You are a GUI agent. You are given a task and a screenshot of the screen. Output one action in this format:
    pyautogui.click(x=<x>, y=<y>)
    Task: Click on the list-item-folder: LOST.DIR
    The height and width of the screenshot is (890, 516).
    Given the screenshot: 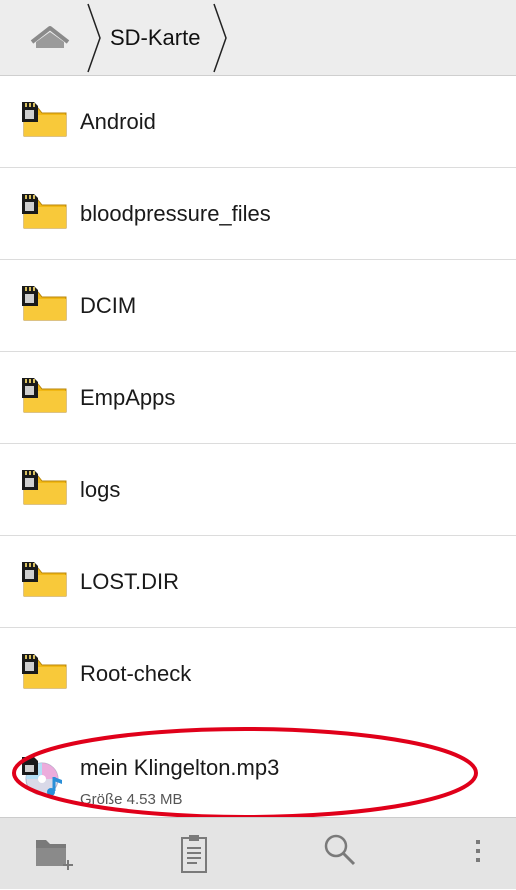 What is the action you would take?
    pyautogui.click(x=258, y=582)
    